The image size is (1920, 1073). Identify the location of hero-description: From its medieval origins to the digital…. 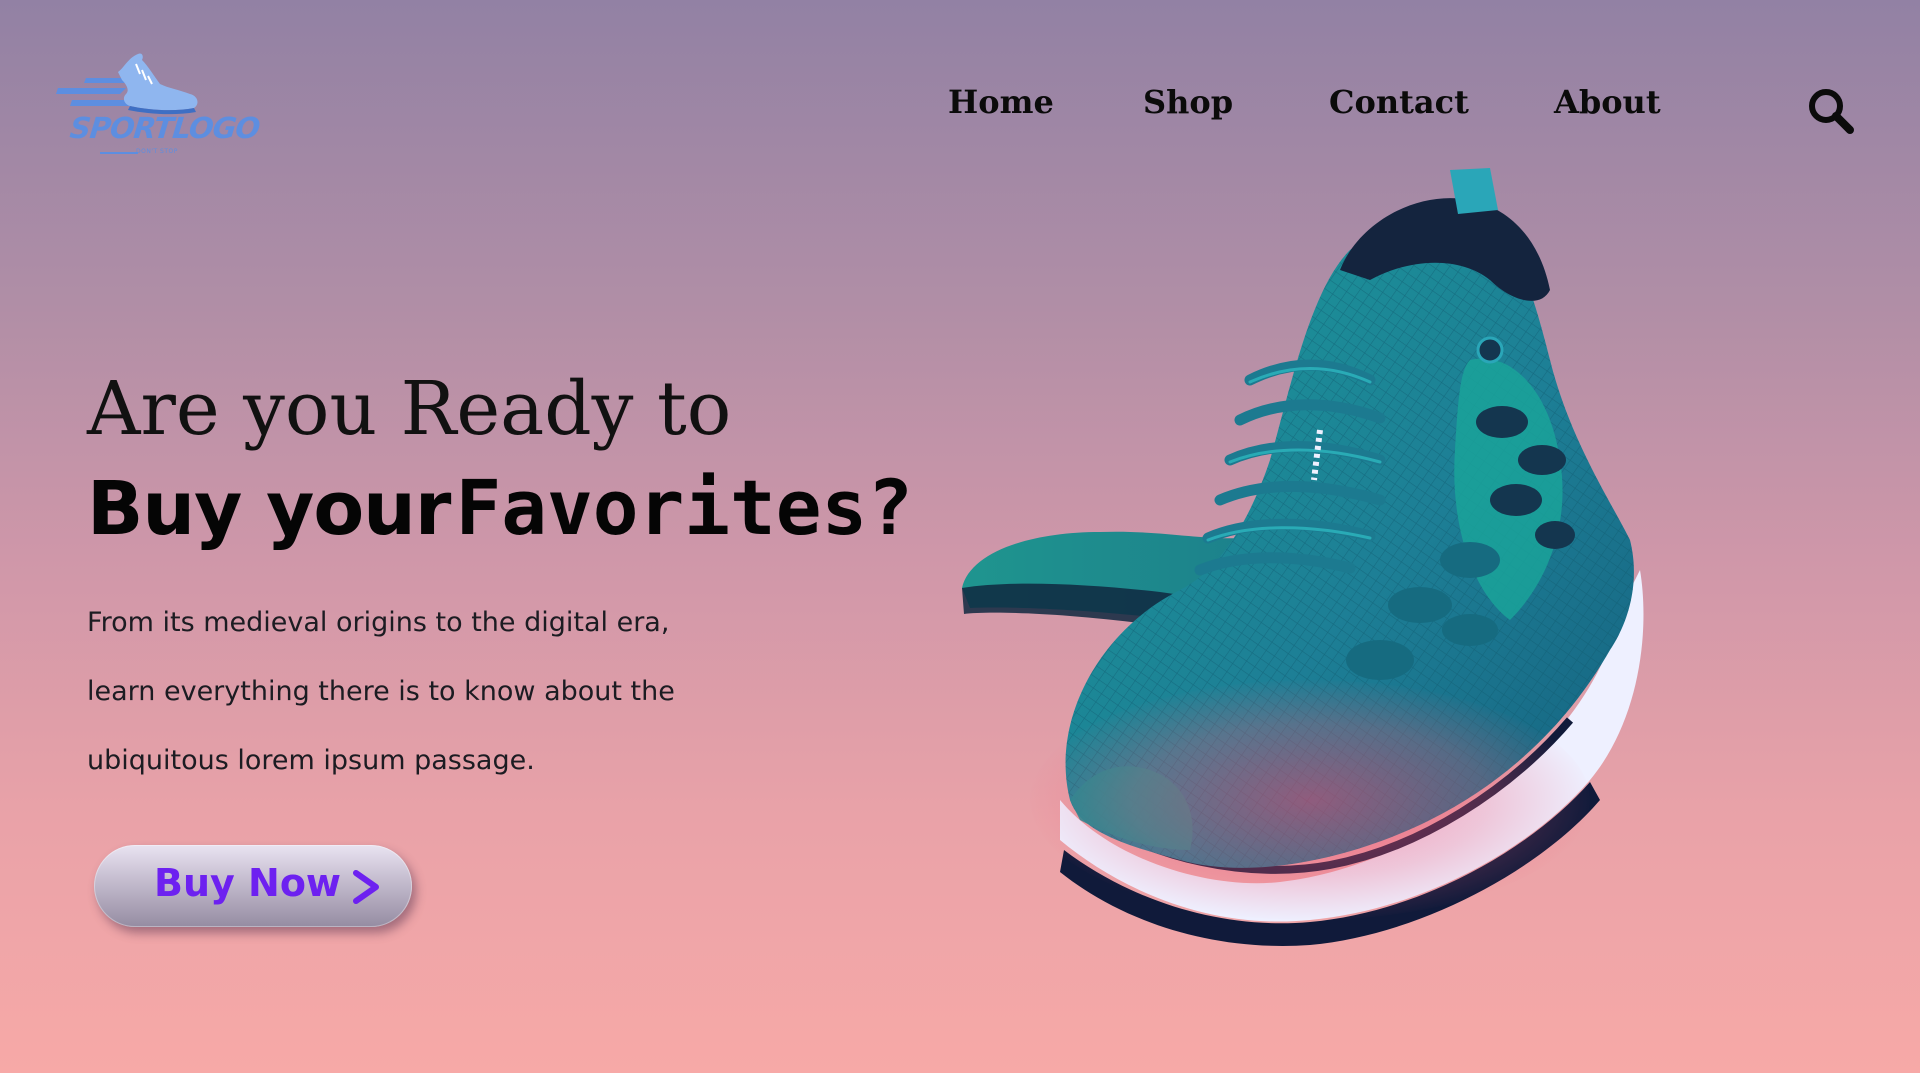
(397, 691).